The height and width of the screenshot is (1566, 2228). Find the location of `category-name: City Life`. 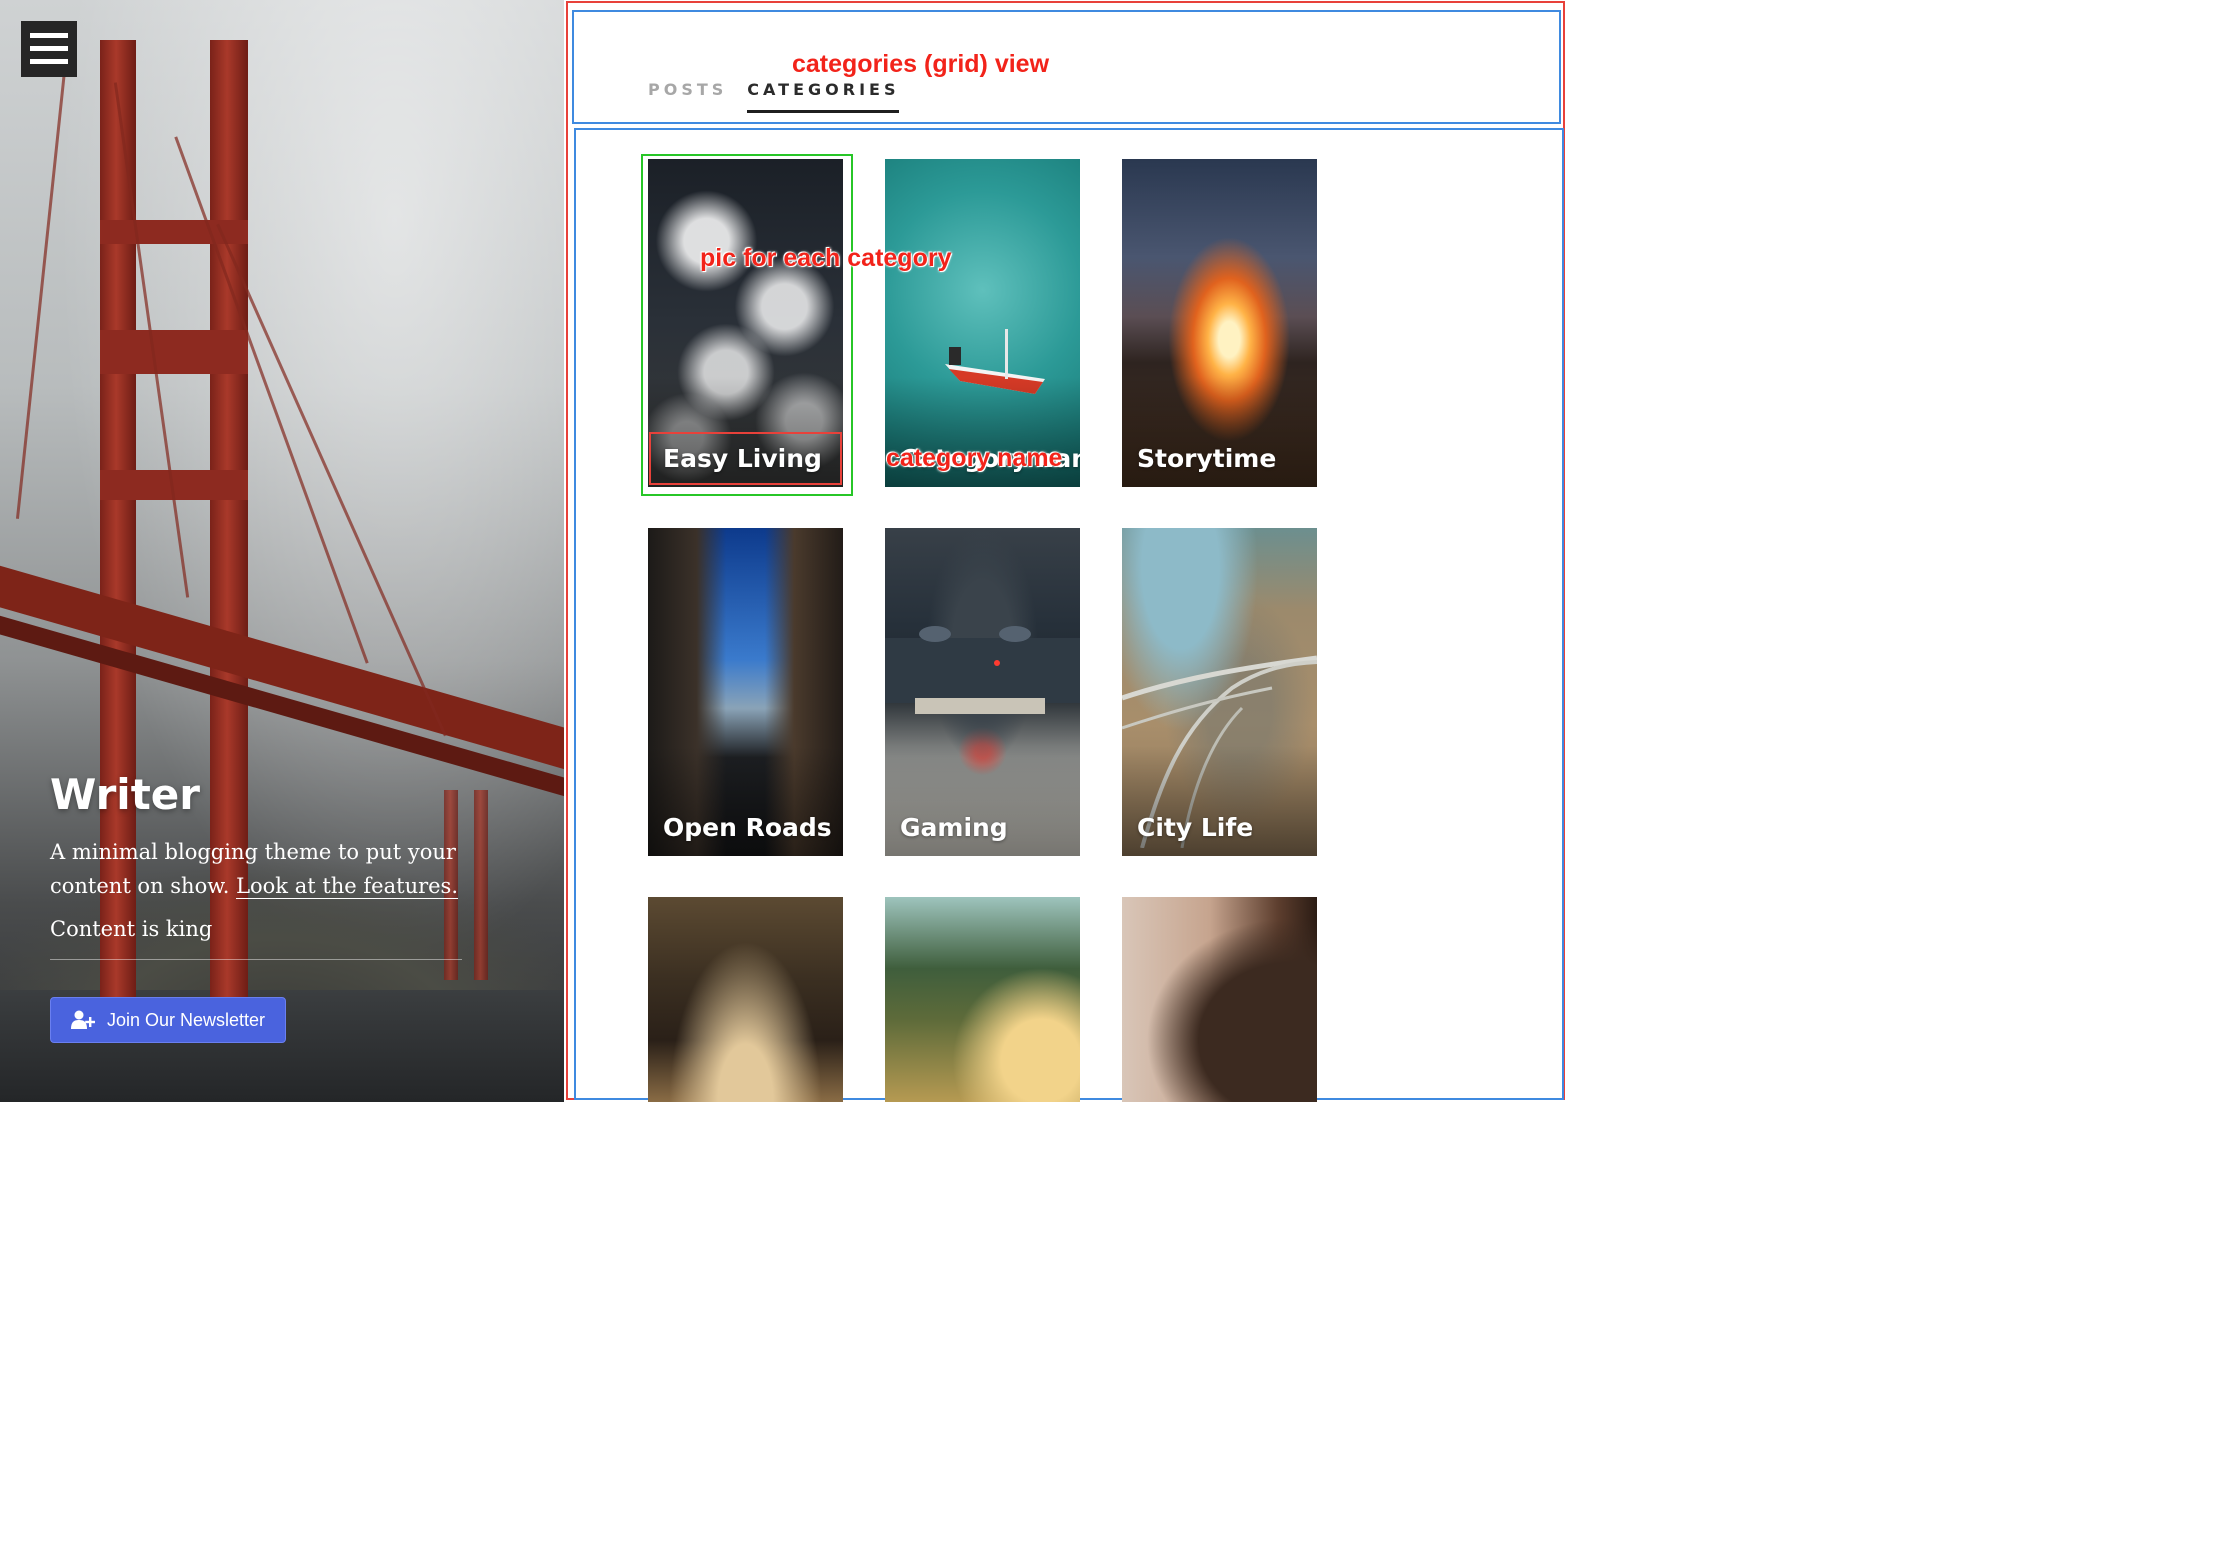

category-name: City Life is located at coordinates (1195, 827).